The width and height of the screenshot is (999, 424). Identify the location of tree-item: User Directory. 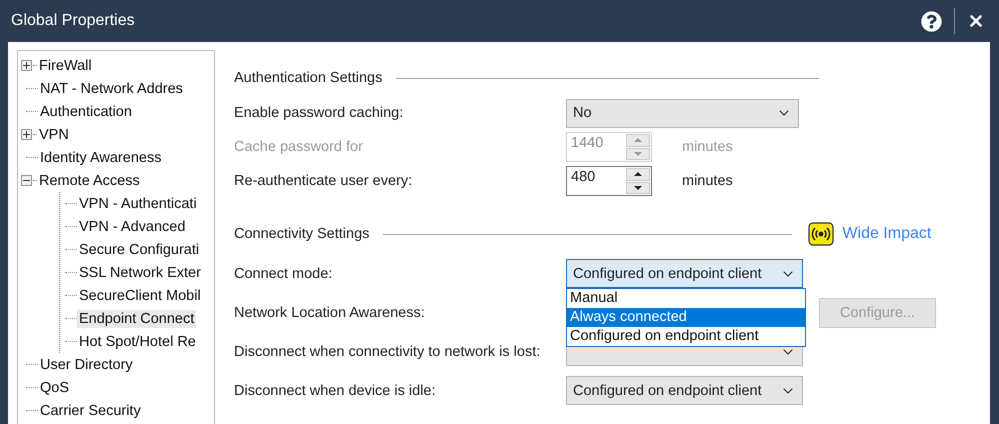
(86, 365).